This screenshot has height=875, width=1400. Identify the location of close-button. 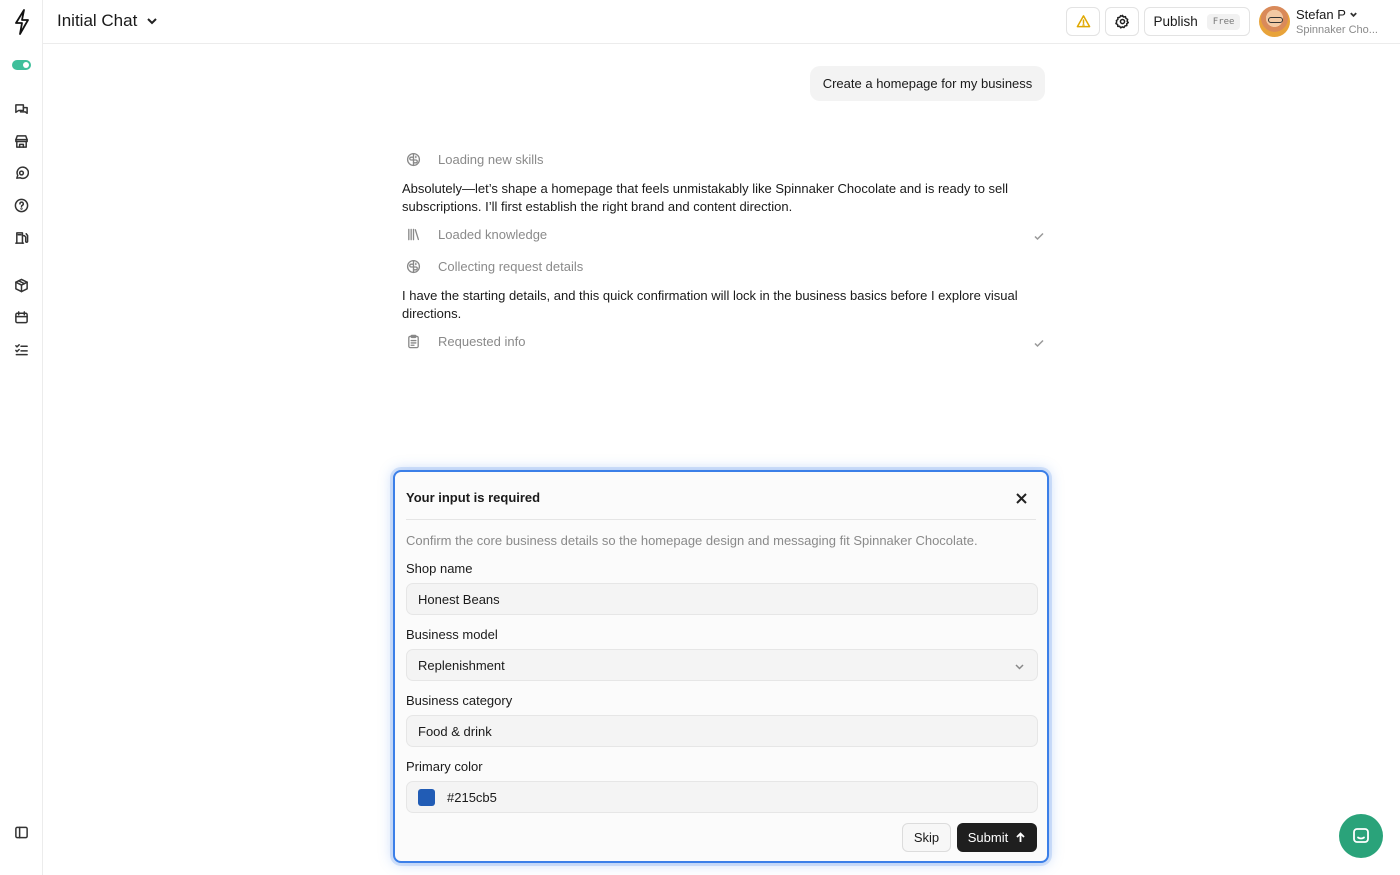
(1021, 498).